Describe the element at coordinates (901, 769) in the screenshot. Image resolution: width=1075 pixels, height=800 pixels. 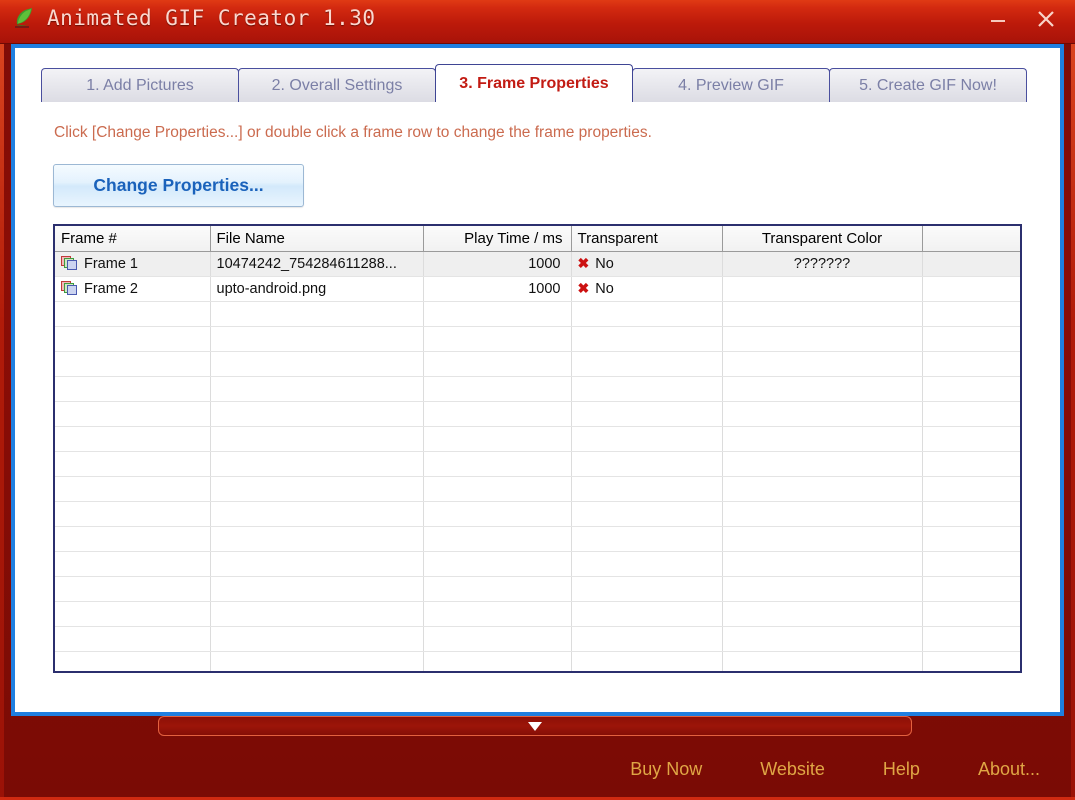
I see `footer-link-help: Help` at that location.